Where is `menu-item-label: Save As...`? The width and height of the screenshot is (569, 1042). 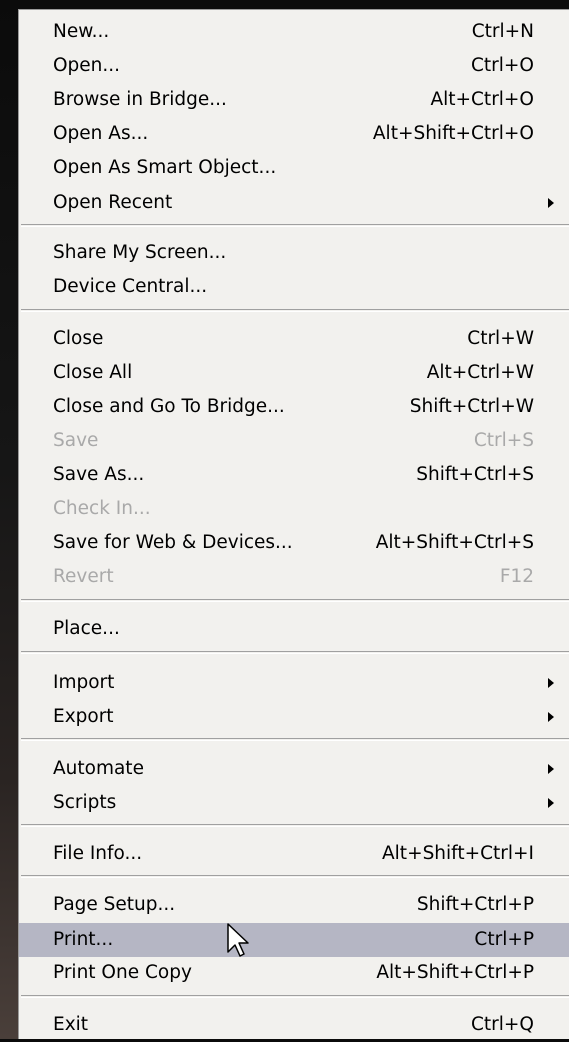 menu-item-label: Save As... is located at coordinates (99, 474).